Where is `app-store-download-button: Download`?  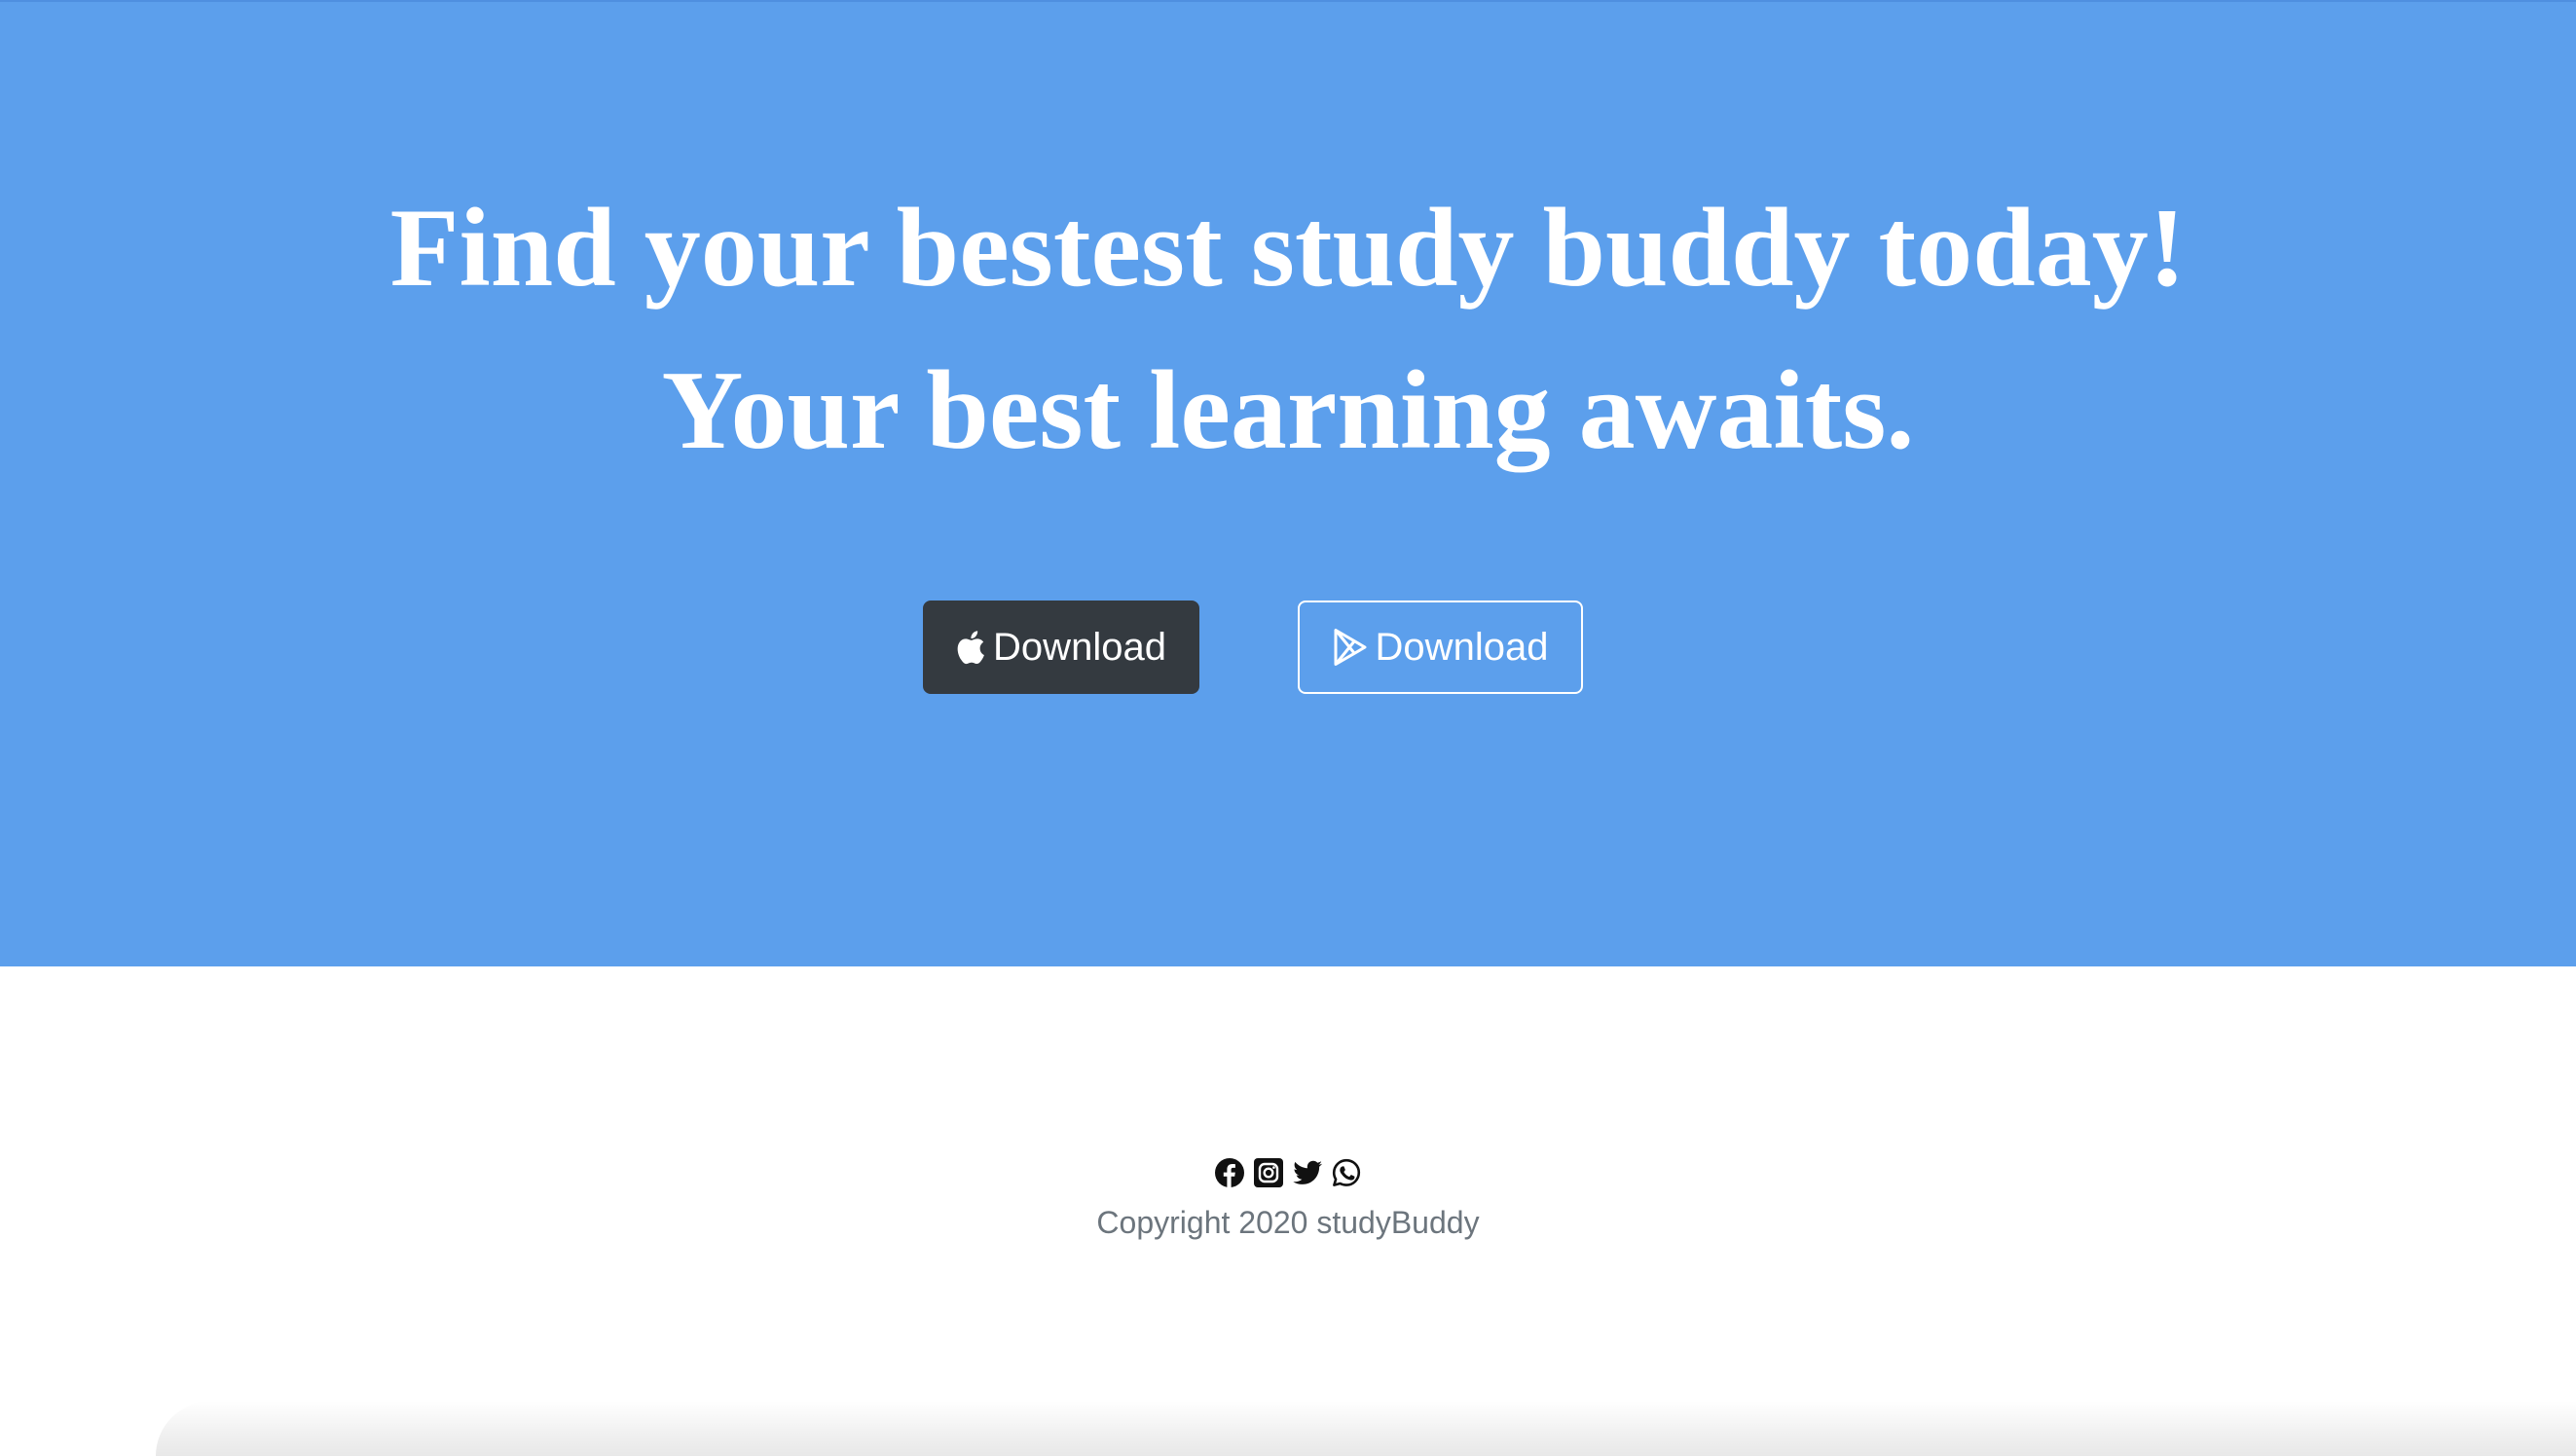 app-store-download-button: Download is located at coordinates (1061, 647).